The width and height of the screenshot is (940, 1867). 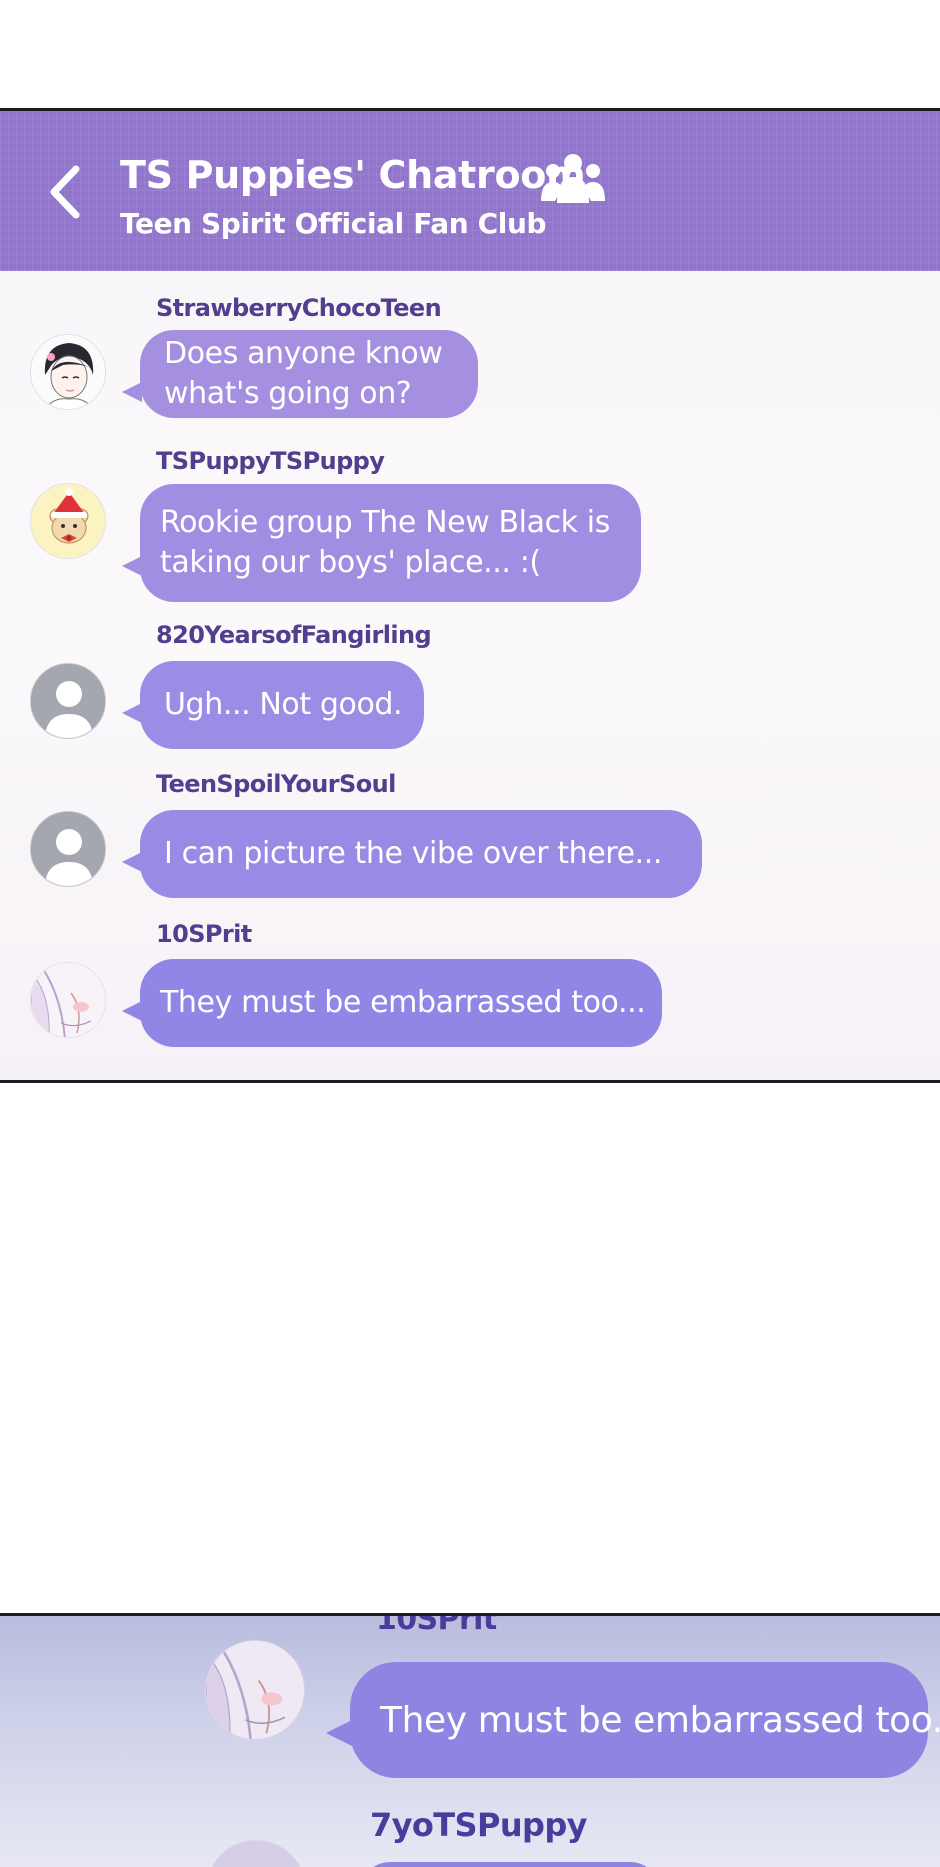 What do you see at coordinates (256, 1853) in the screenshot?
I see `user-avatar-partial` at bounding box center [256, 1853].